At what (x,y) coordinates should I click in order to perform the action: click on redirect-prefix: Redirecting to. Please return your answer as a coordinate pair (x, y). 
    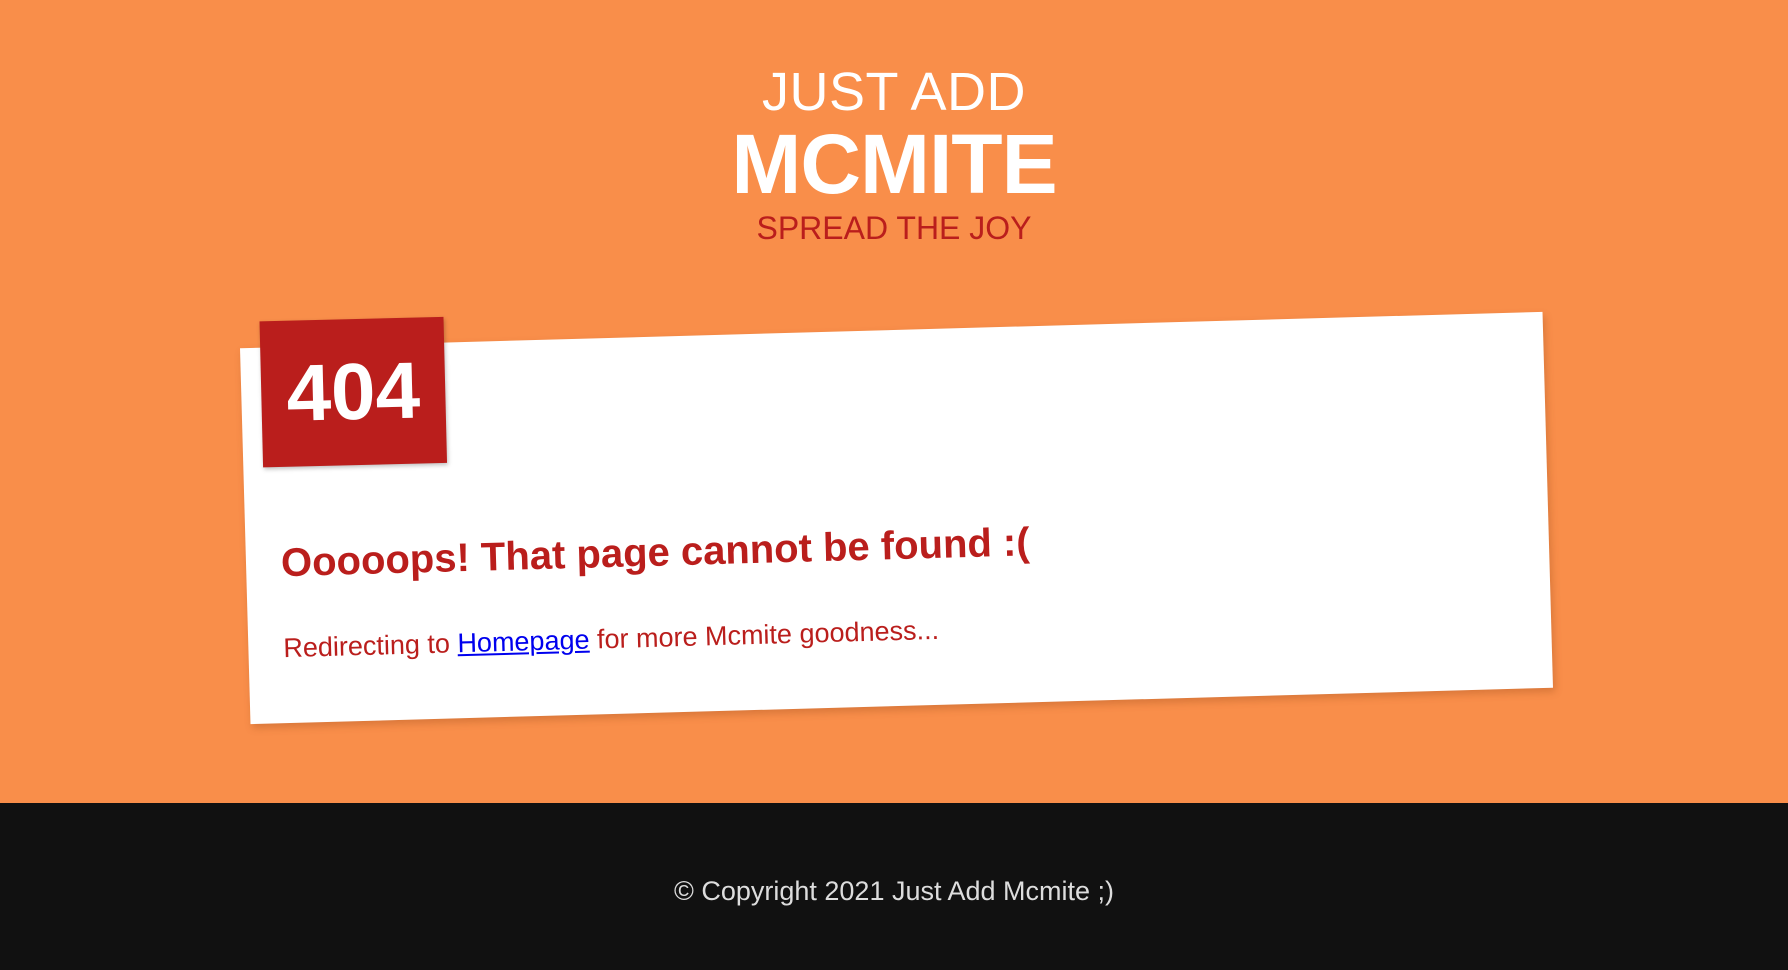
    Looking at the image, I should click on (366, 646).